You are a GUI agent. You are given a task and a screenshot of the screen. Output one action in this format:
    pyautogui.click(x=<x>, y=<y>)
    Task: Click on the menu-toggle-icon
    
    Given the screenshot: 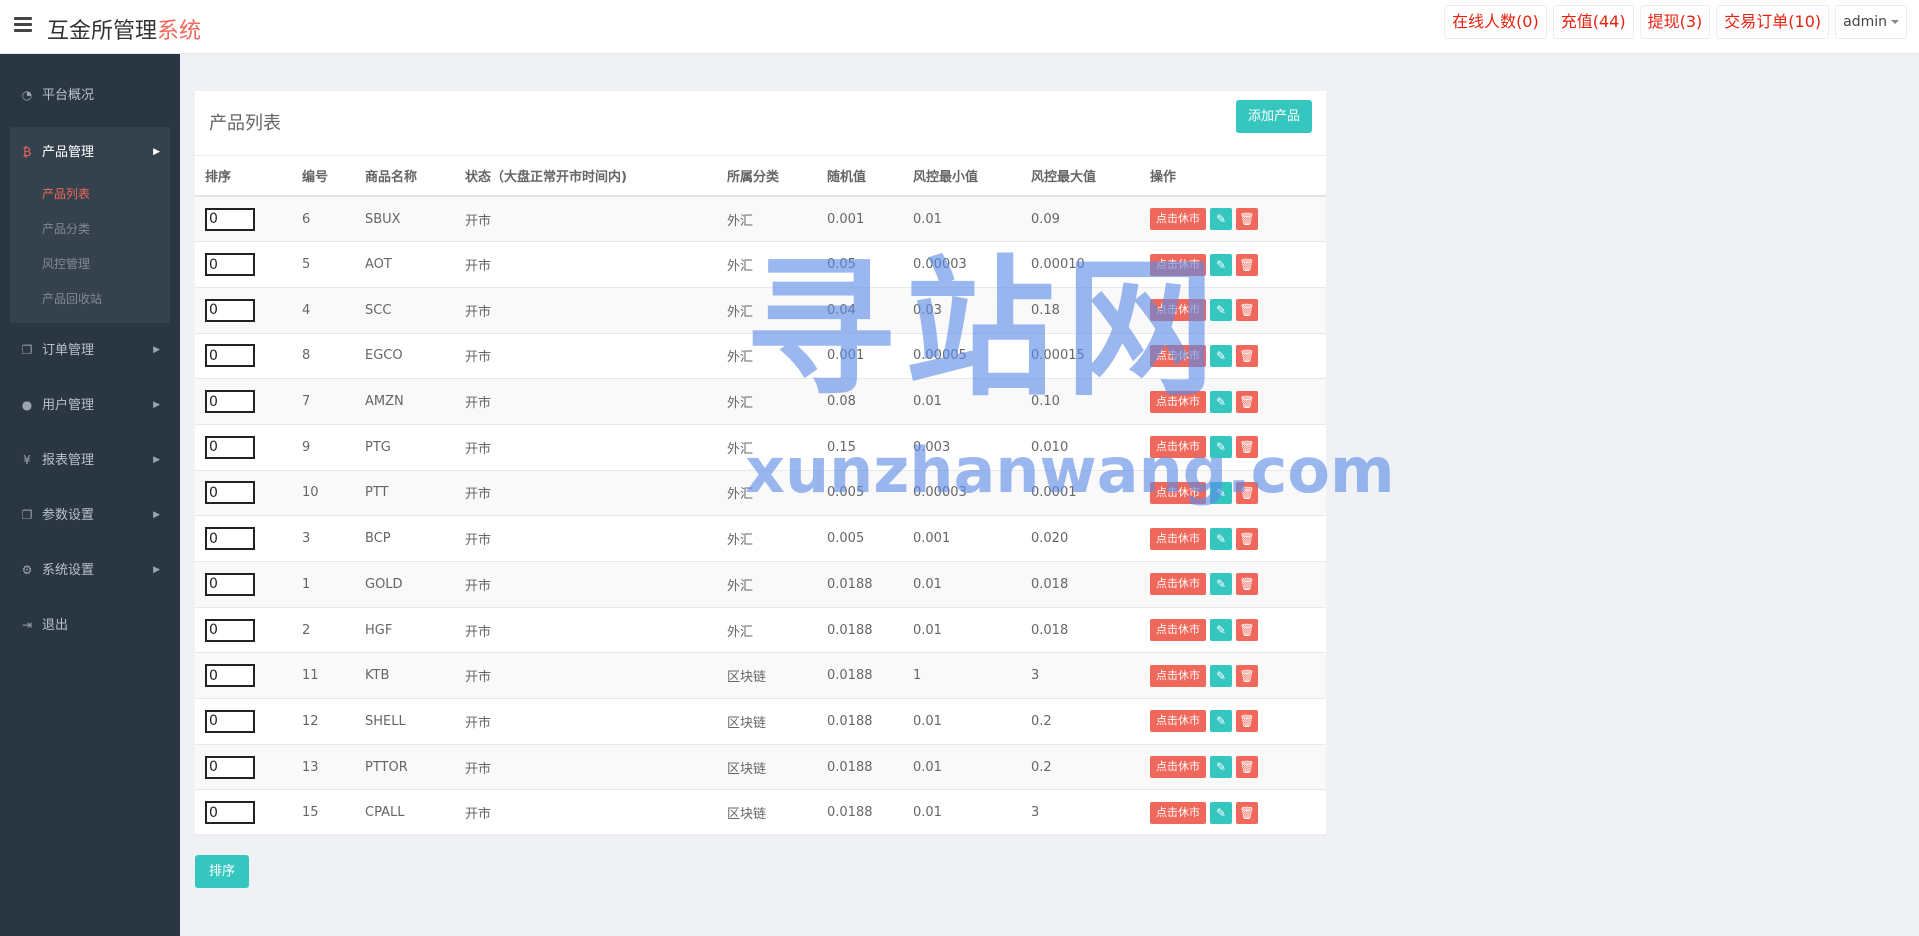 What is the action you would take?
    pyautogui.click(x=23, y=25)
    